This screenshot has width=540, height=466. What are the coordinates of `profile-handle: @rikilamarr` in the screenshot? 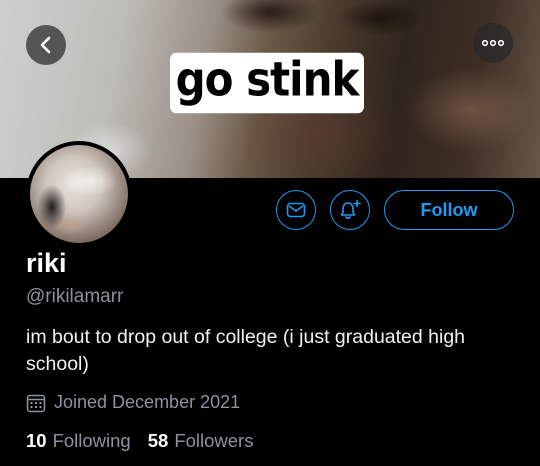 It's located at (75, 296).